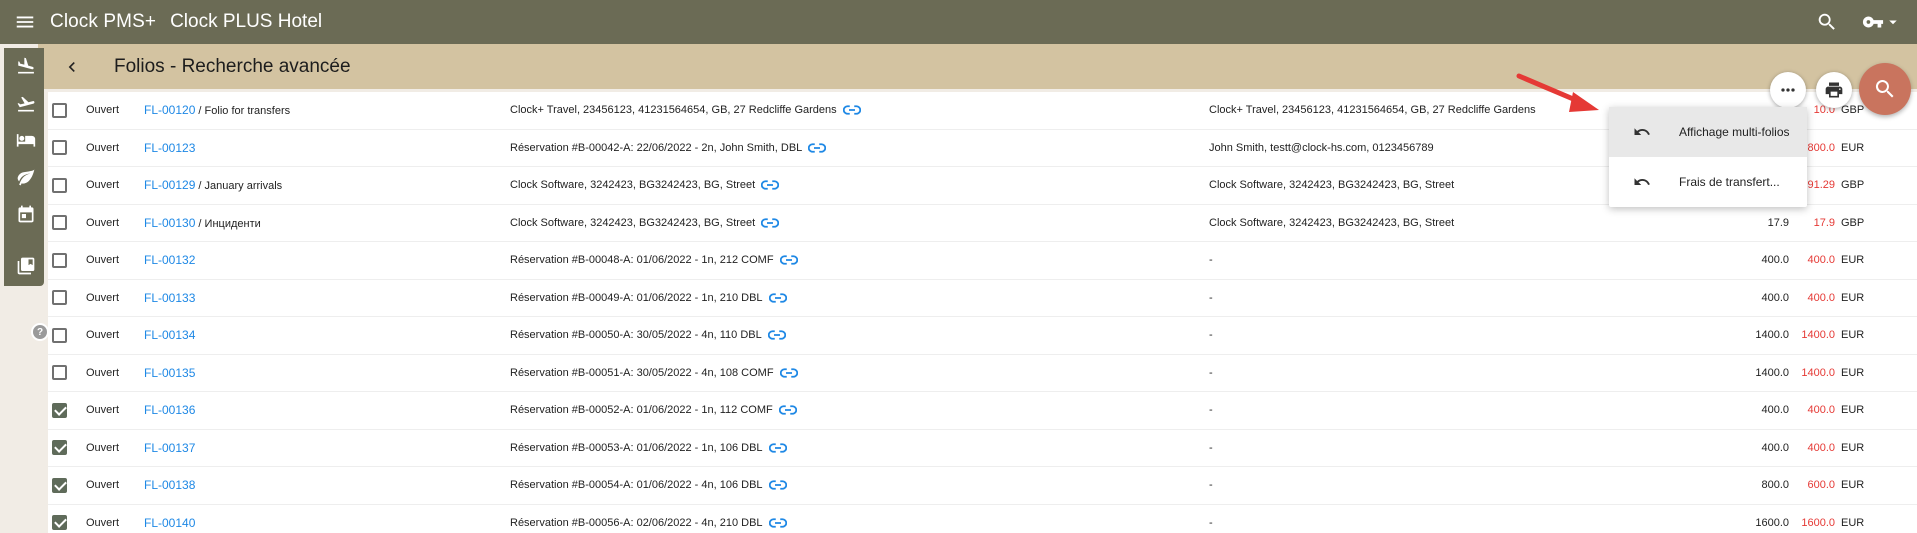  I want to click on calendar-icon, so click(26, 214).